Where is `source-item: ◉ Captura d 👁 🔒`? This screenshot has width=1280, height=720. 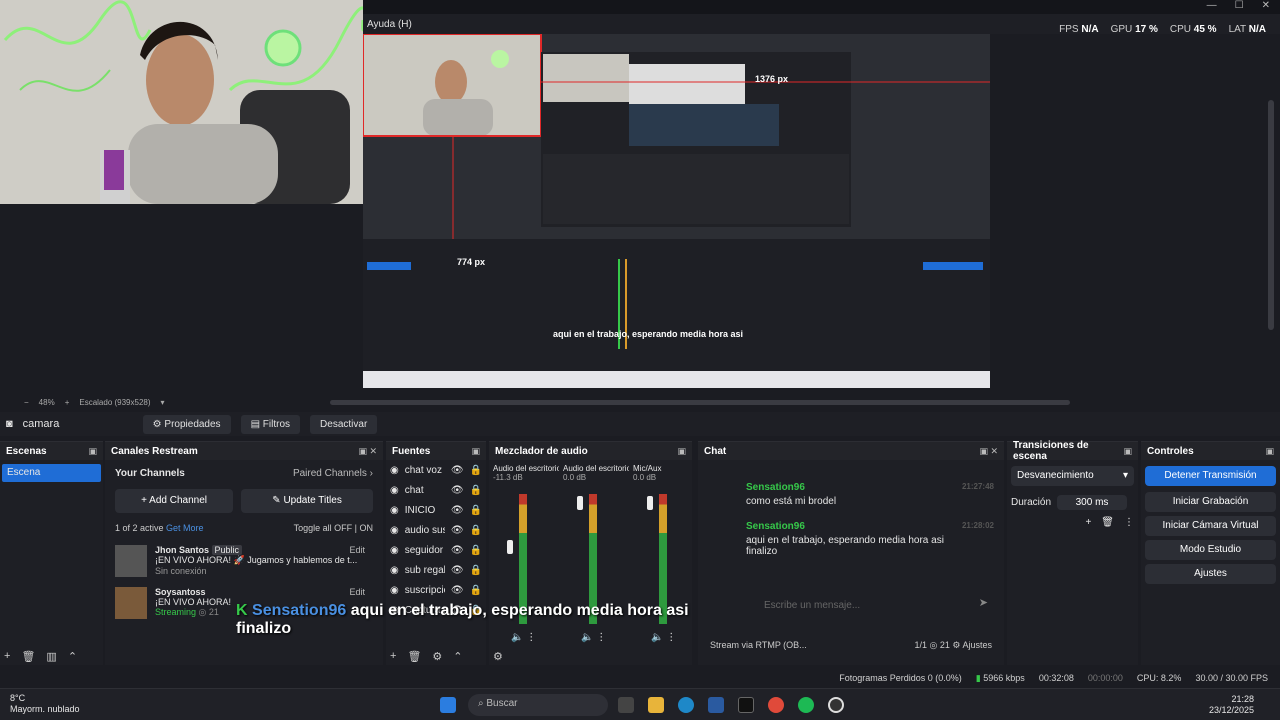
source-item: ◉ Captura d 👁 🔒 is located at coordinates (436, 610).